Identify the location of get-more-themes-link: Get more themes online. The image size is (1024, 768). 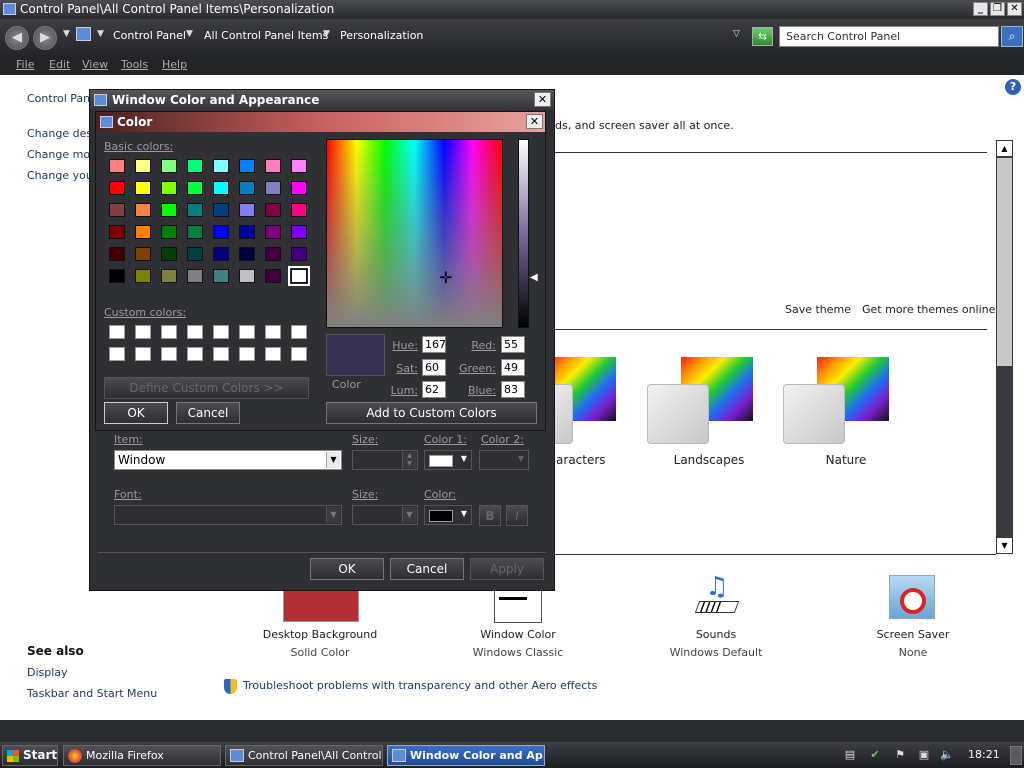
(928, 309).